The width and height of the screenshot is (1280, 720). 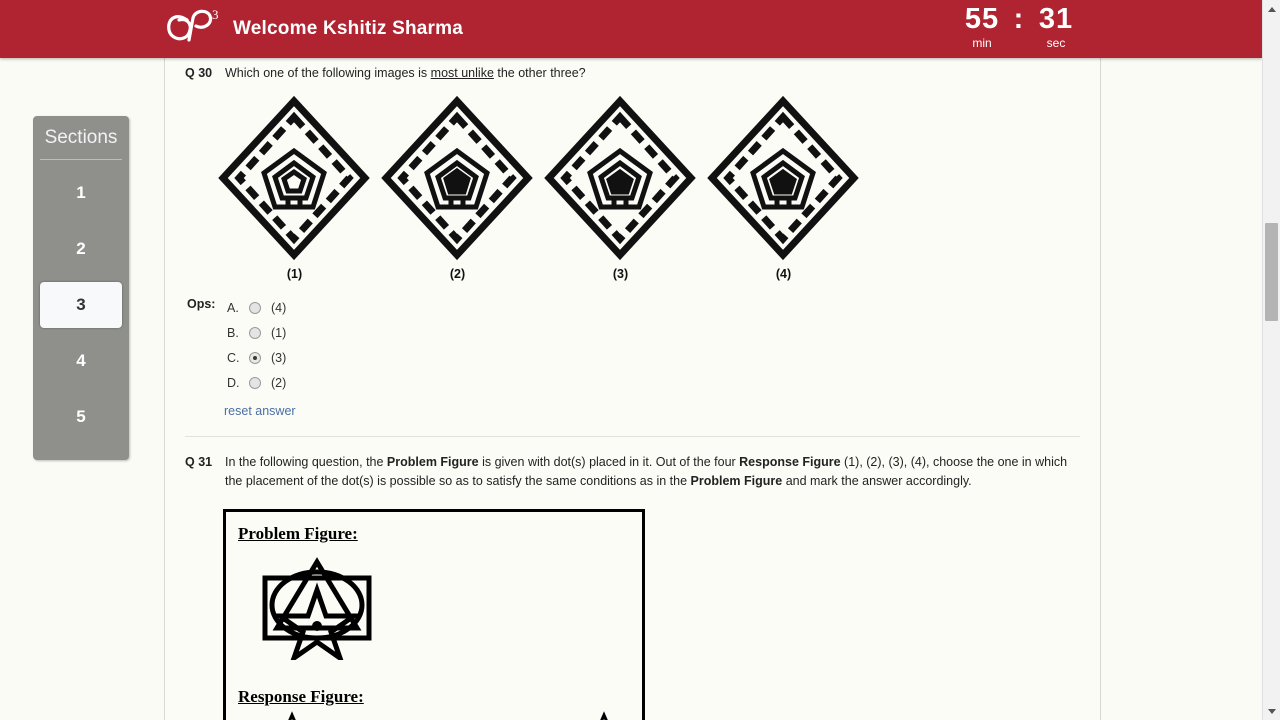 What do you see at coordinates (1271, 272) in the screenshot?
I see `scrollbar-thumb` at bounding box center [1271, 272].